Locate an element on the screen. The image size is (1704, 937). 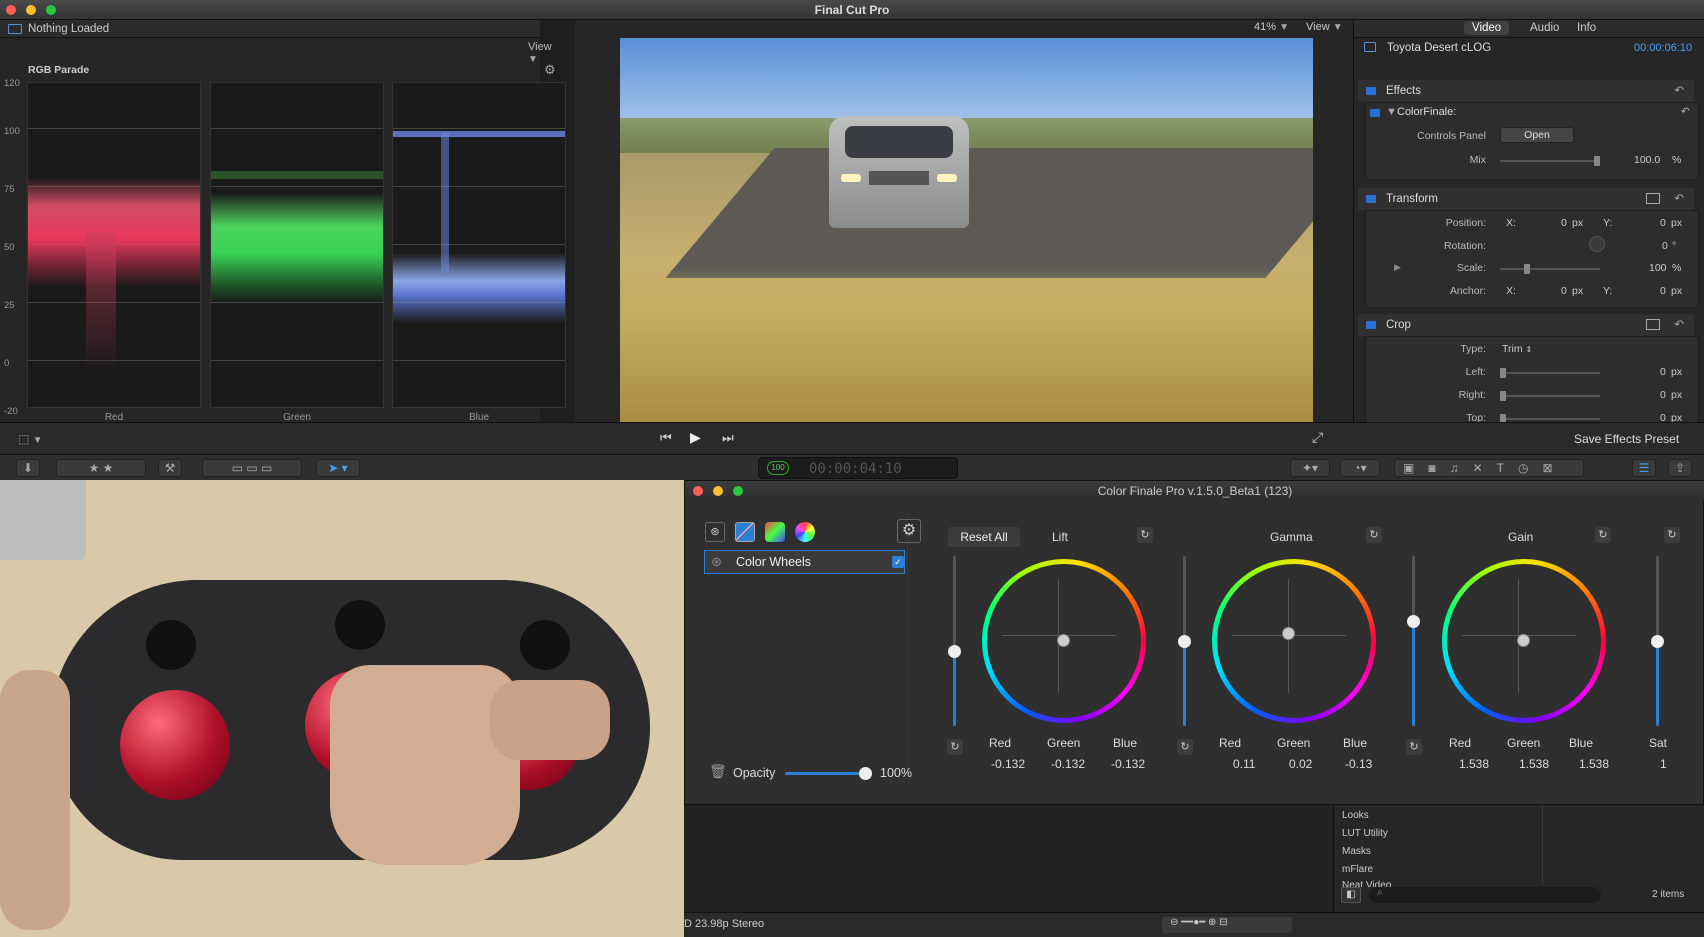
transform-onscreen-icon is located at coordinates (1653, 198).